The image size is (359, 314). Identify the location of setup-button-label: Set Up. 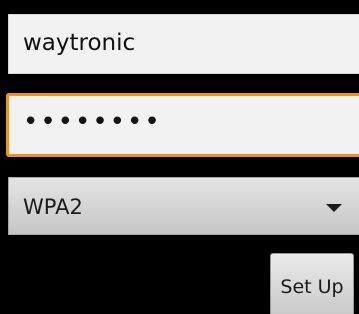
(312, 287).